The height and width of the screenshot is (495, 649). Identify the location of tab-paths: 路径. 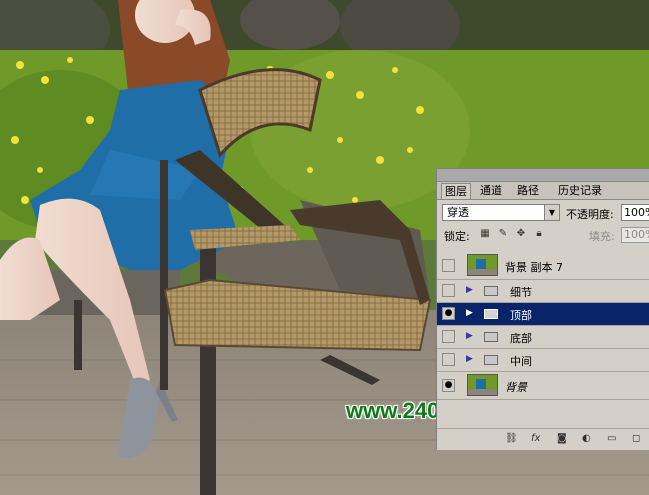
(528, 191).